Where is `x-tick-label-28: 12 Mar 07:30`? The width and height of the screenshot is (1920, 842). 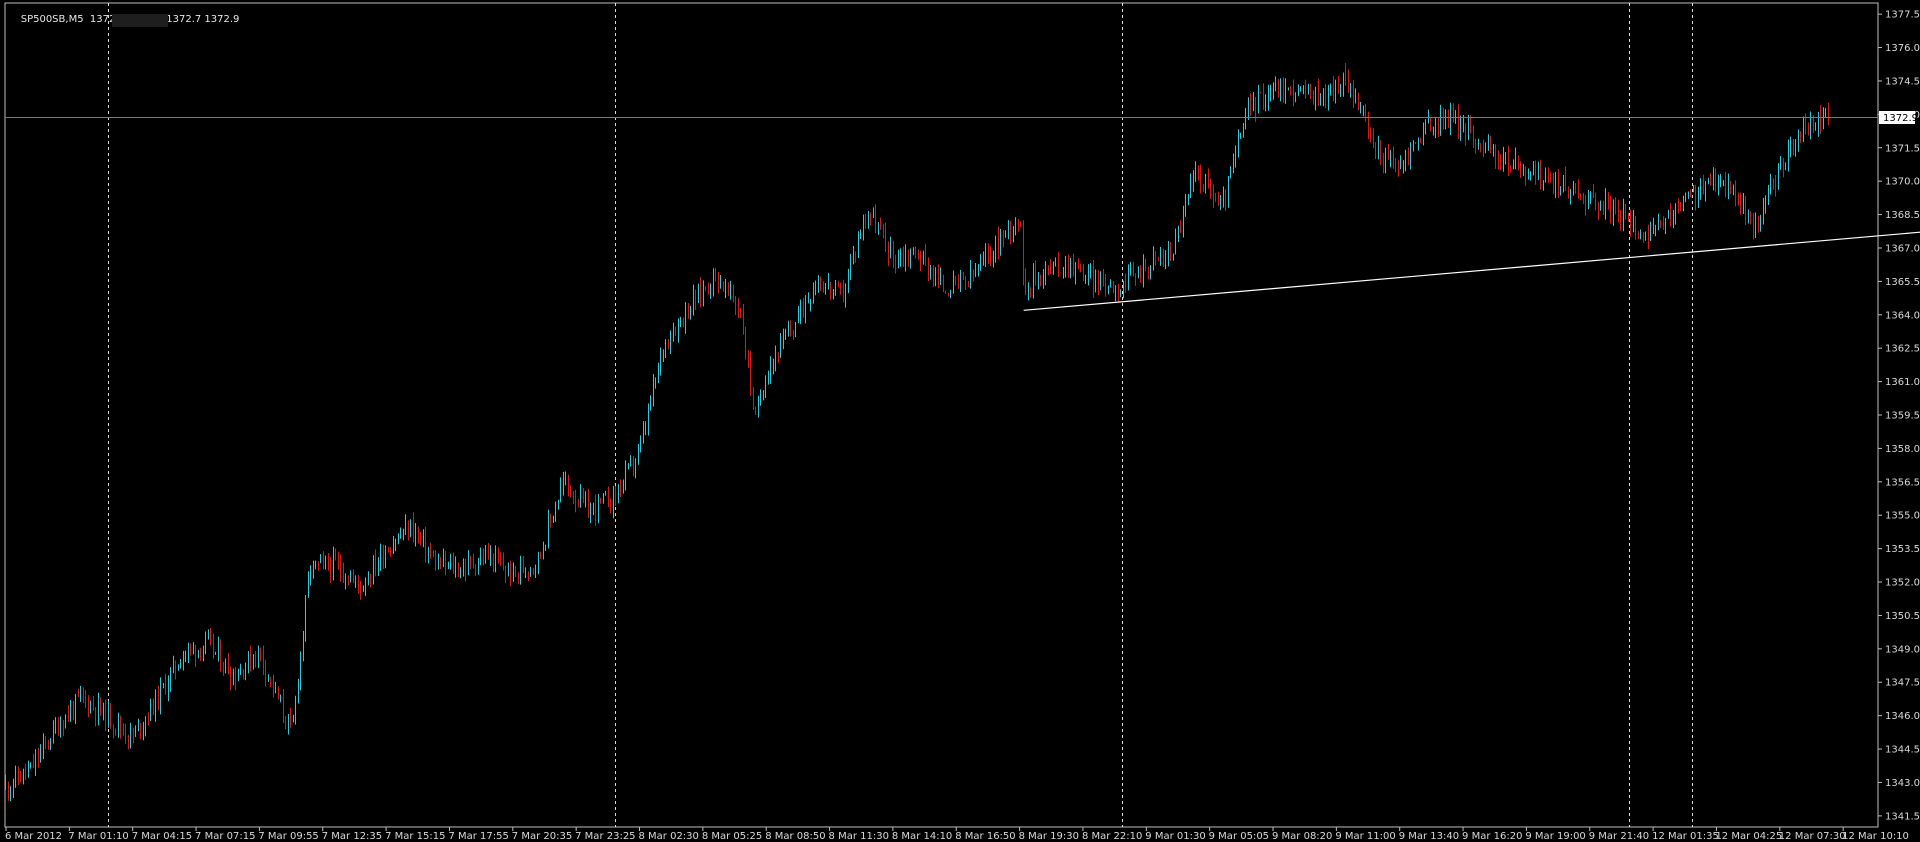
x-tick-label-28: 12 Mar 07:30 is located at coordinates (1812, 836).